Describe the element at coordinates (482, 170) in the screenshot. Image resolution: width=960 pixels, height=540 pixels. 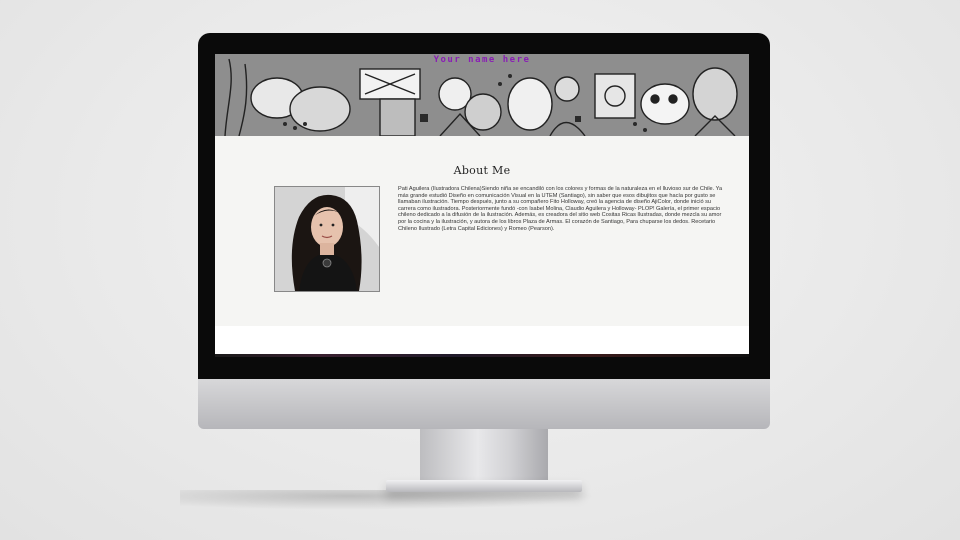
I see `about-heading: About Me` at that location.